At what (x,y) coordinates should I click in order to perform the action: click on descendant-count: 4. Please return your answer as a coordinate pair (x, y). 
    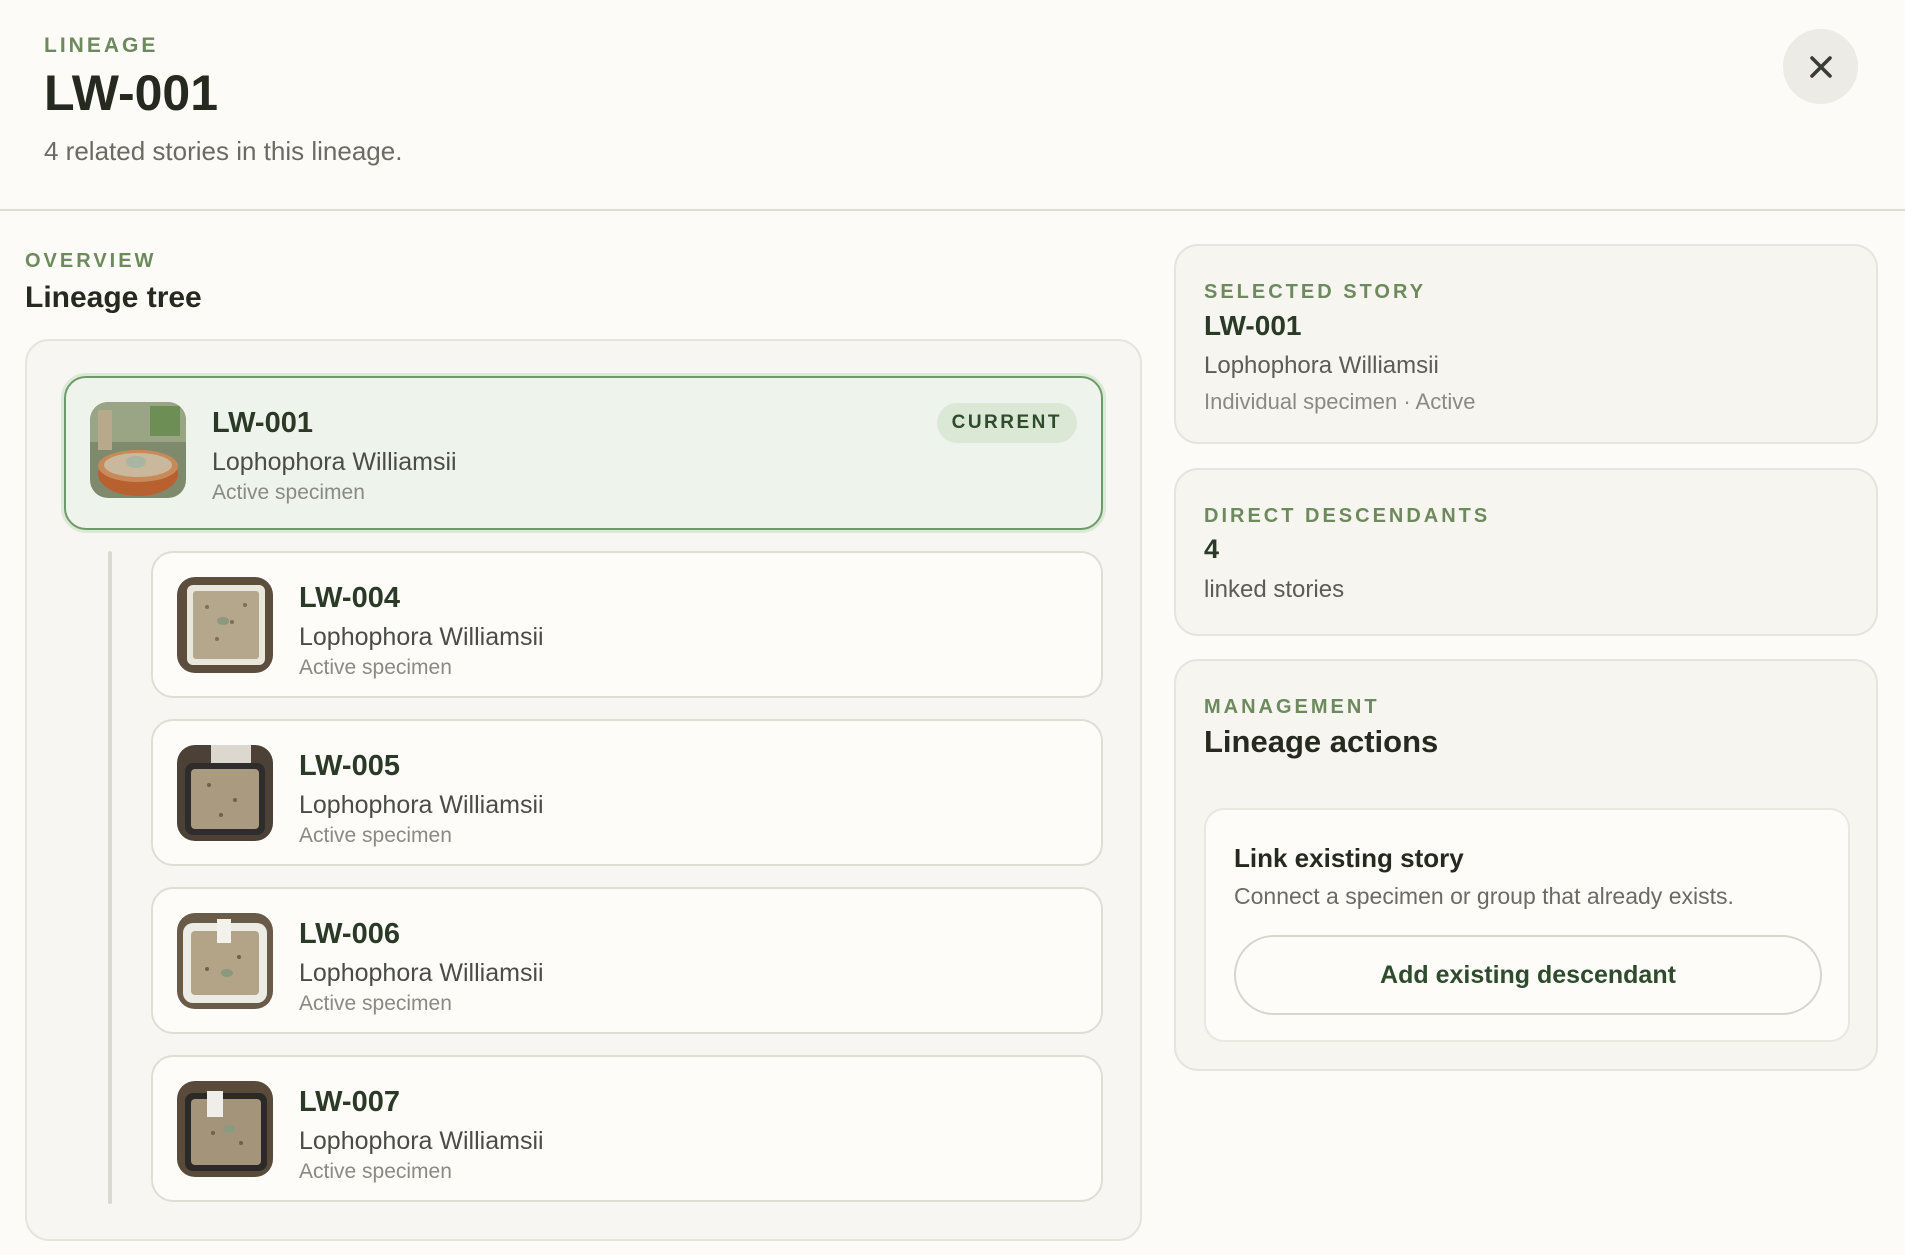
    Looking at the image, I should click on (1212, 549).